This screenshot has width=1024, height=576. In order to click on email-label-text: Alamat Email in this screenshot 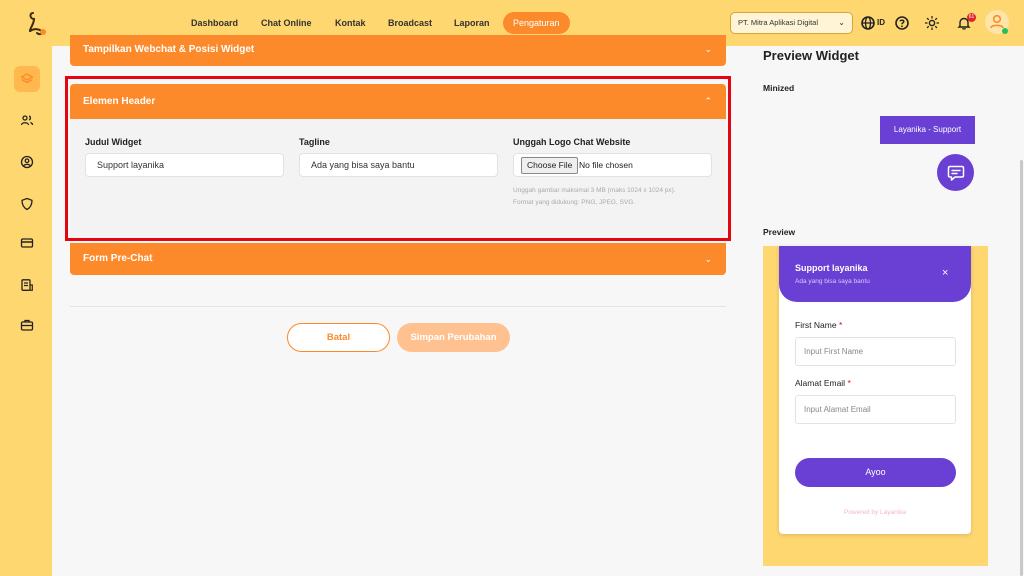, I will do `click(820, 383)`.